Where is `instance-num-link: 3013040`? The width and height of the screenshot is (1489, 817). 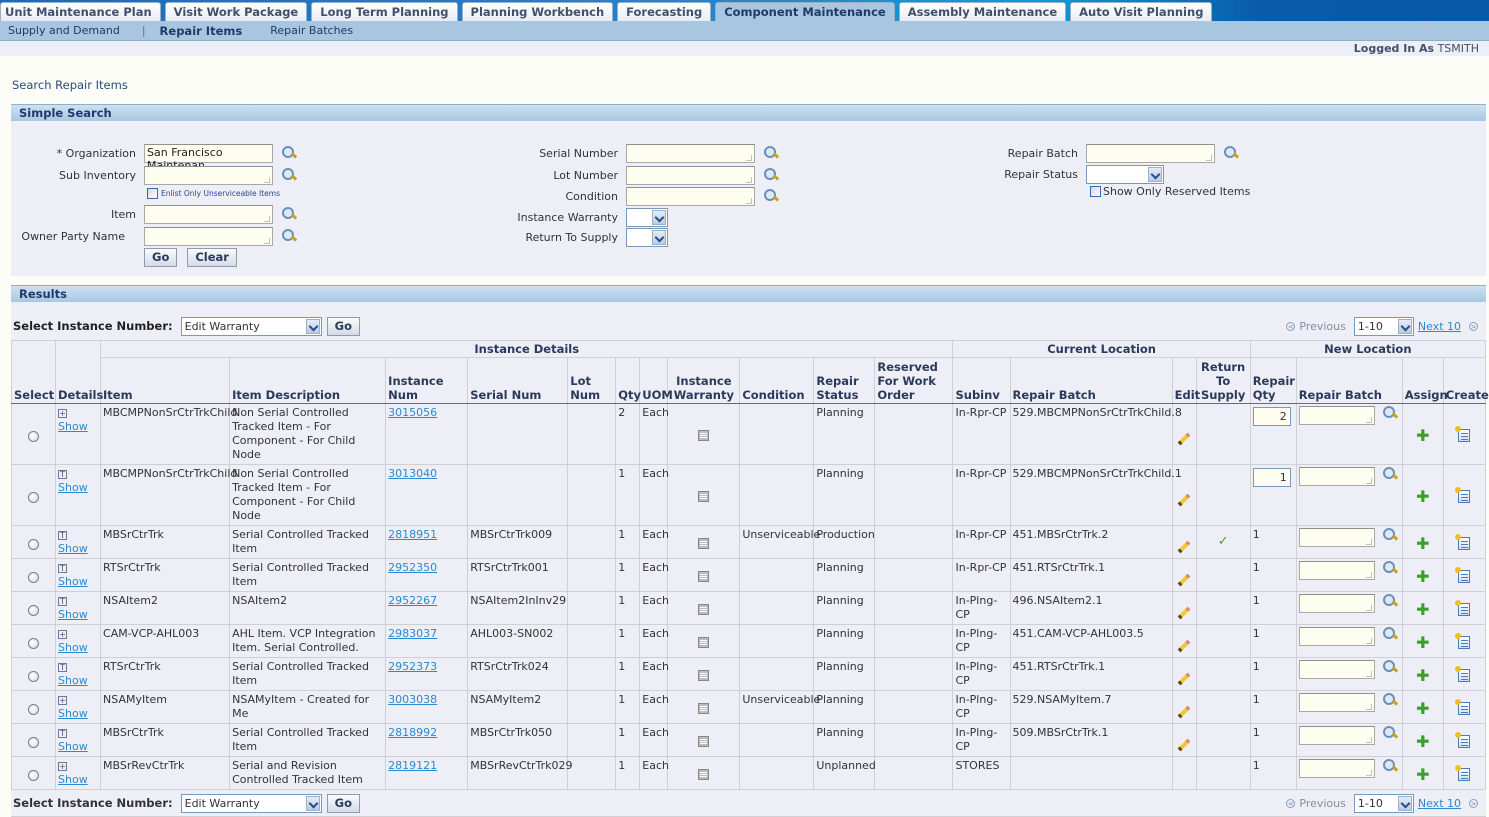 instance-num-link: 3013040 is located at coordinates (412, 473).